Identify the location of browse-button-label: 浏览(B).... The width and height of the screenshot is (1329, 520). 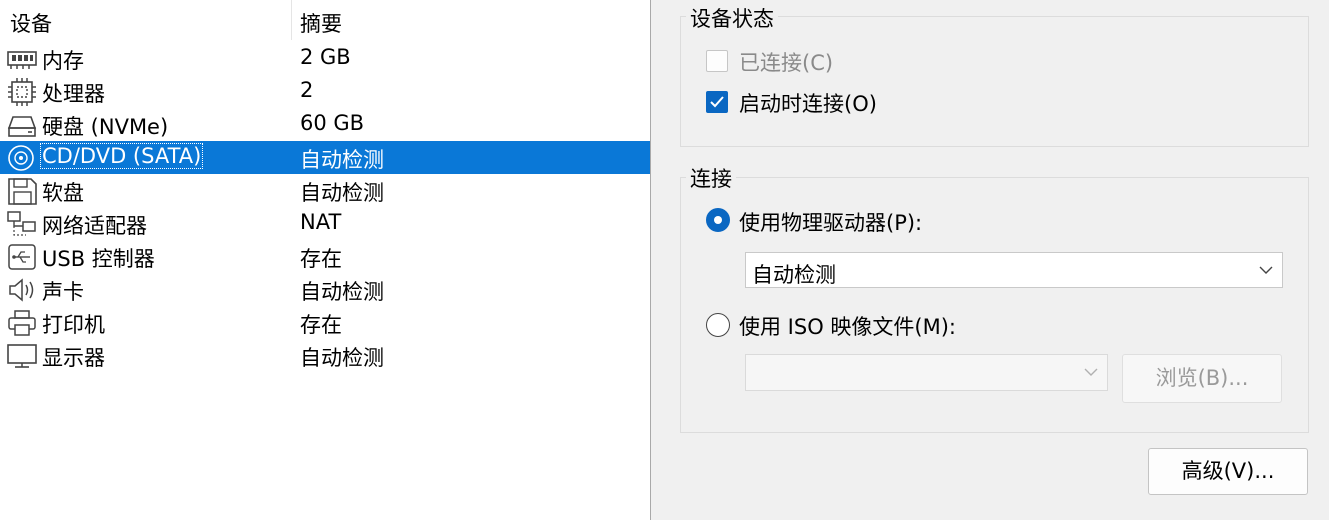
(1202, 378).